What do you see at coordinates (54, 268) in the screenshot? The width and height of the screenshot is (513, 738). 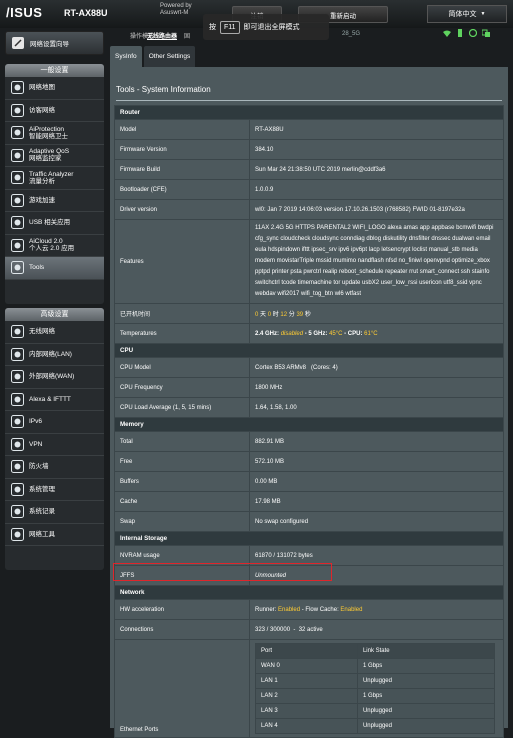 I see `sidebar-item-tools: Tools` at bounding box center [54, 268].